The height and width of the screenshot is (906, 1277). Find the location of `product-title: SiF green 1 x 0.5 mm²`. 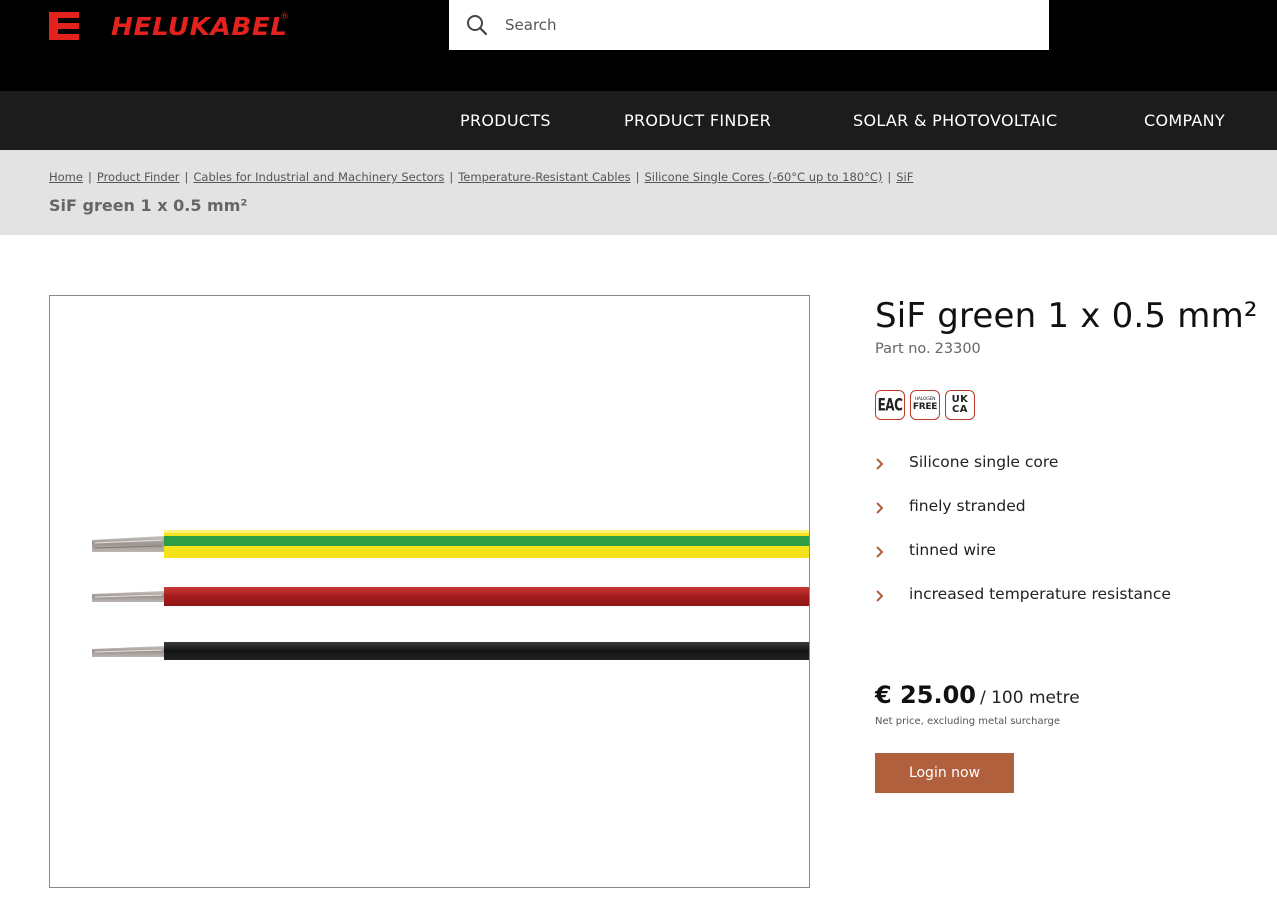

product-title: SiF green 1 x 0.5 mm² is located at coordinates (1066, 316).